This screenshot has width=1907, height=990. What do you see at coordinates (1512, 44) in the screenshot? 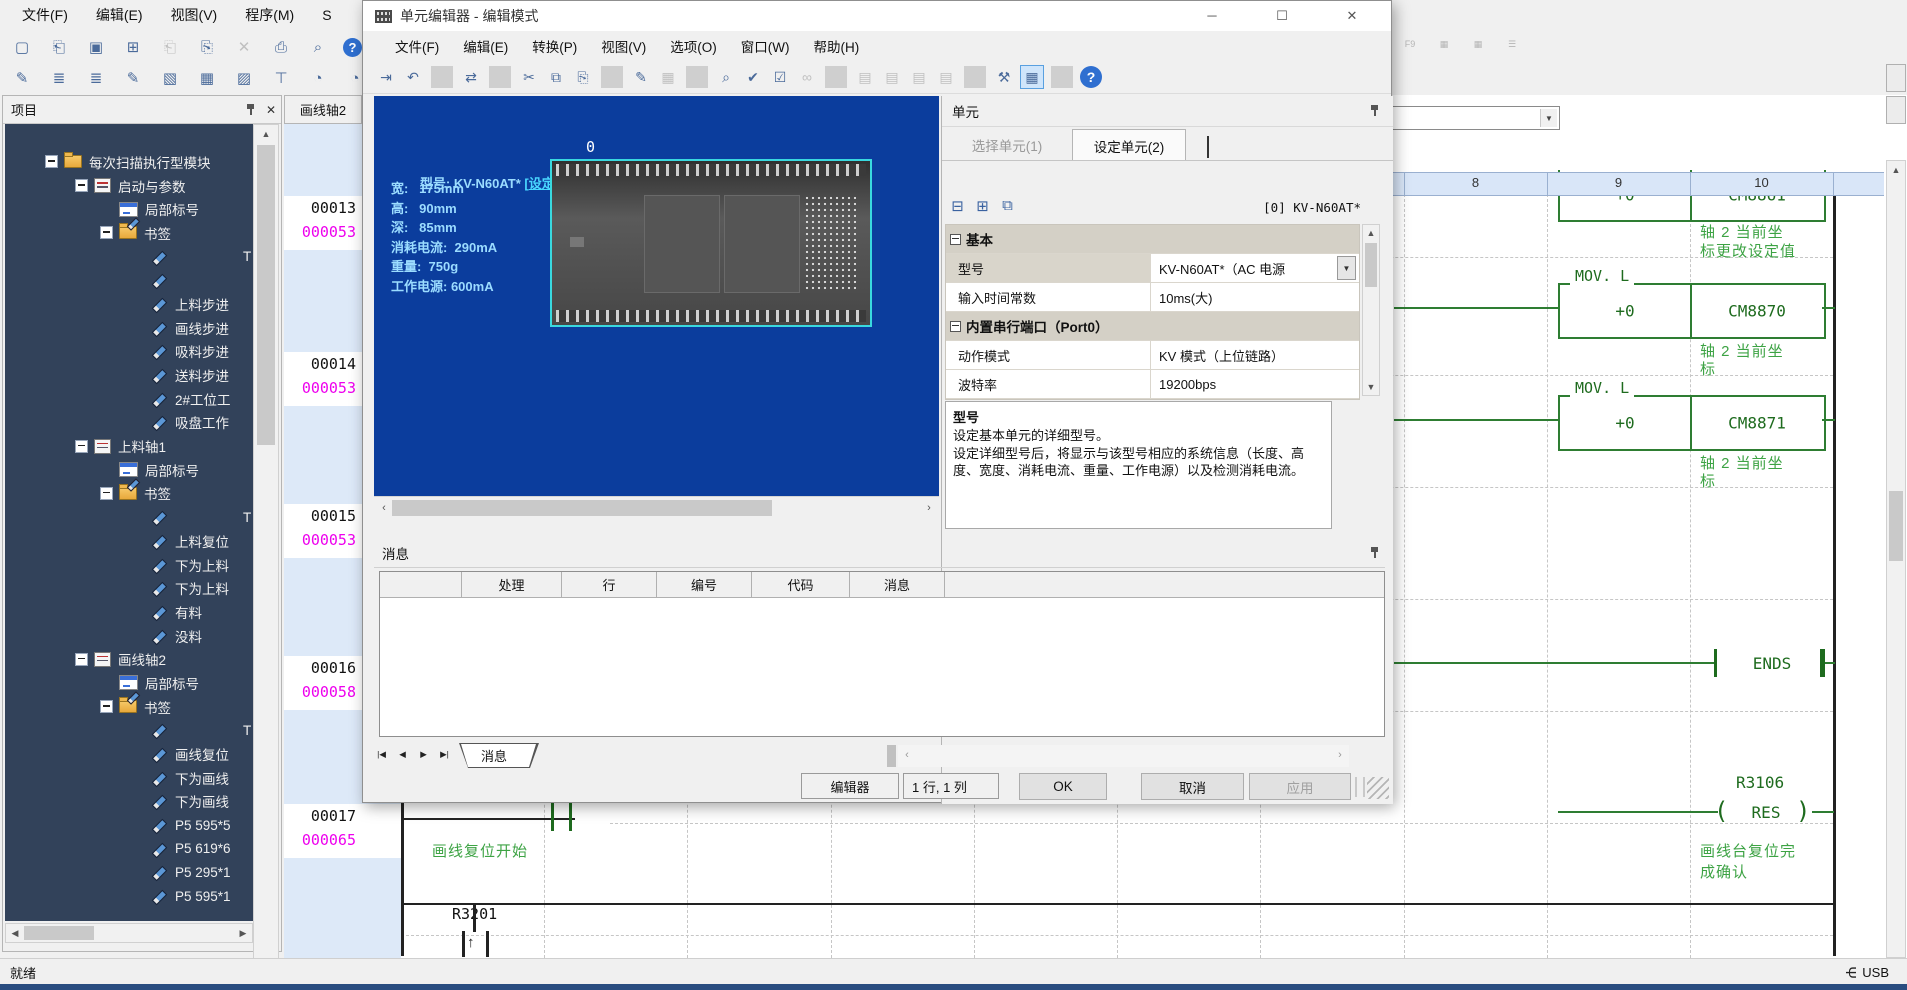
I see `ghost-3-icon: ☰` at bounding box center [1512, 44].